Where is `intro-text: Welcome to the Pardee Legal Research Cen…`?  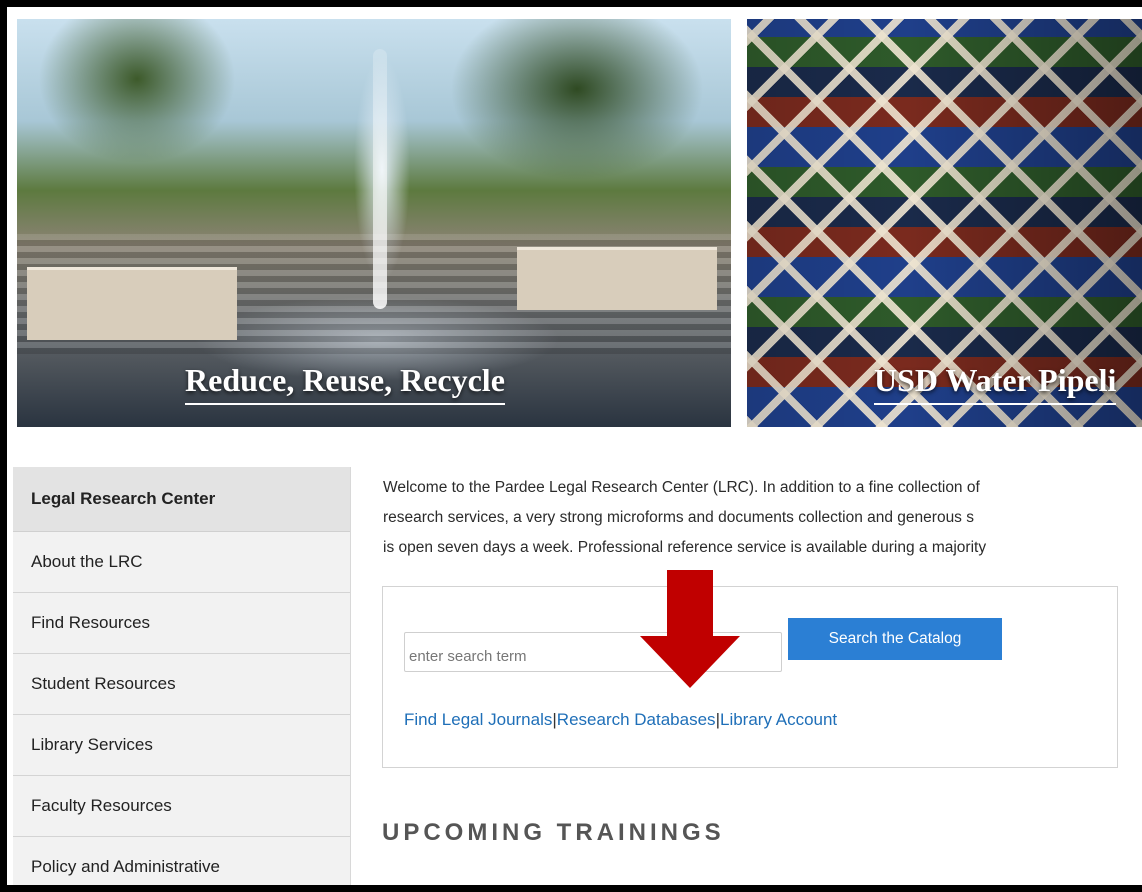 intro-text: Welcome to the Pardee Legal Research Cen… is located at coordinates (762, 518).